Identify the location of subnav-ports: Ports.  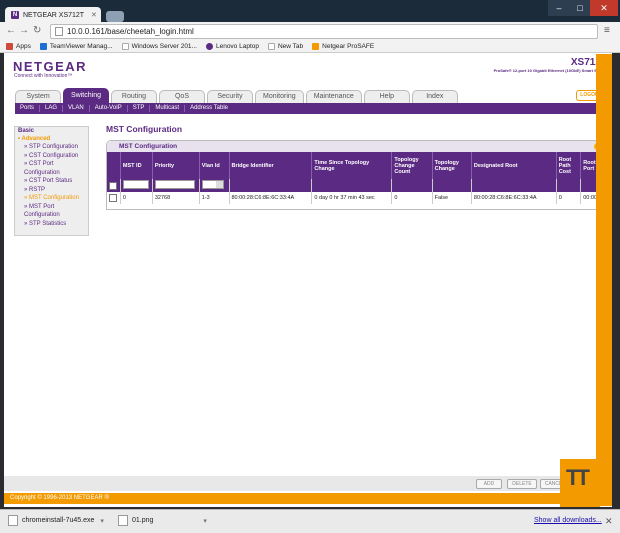
(28, 108).